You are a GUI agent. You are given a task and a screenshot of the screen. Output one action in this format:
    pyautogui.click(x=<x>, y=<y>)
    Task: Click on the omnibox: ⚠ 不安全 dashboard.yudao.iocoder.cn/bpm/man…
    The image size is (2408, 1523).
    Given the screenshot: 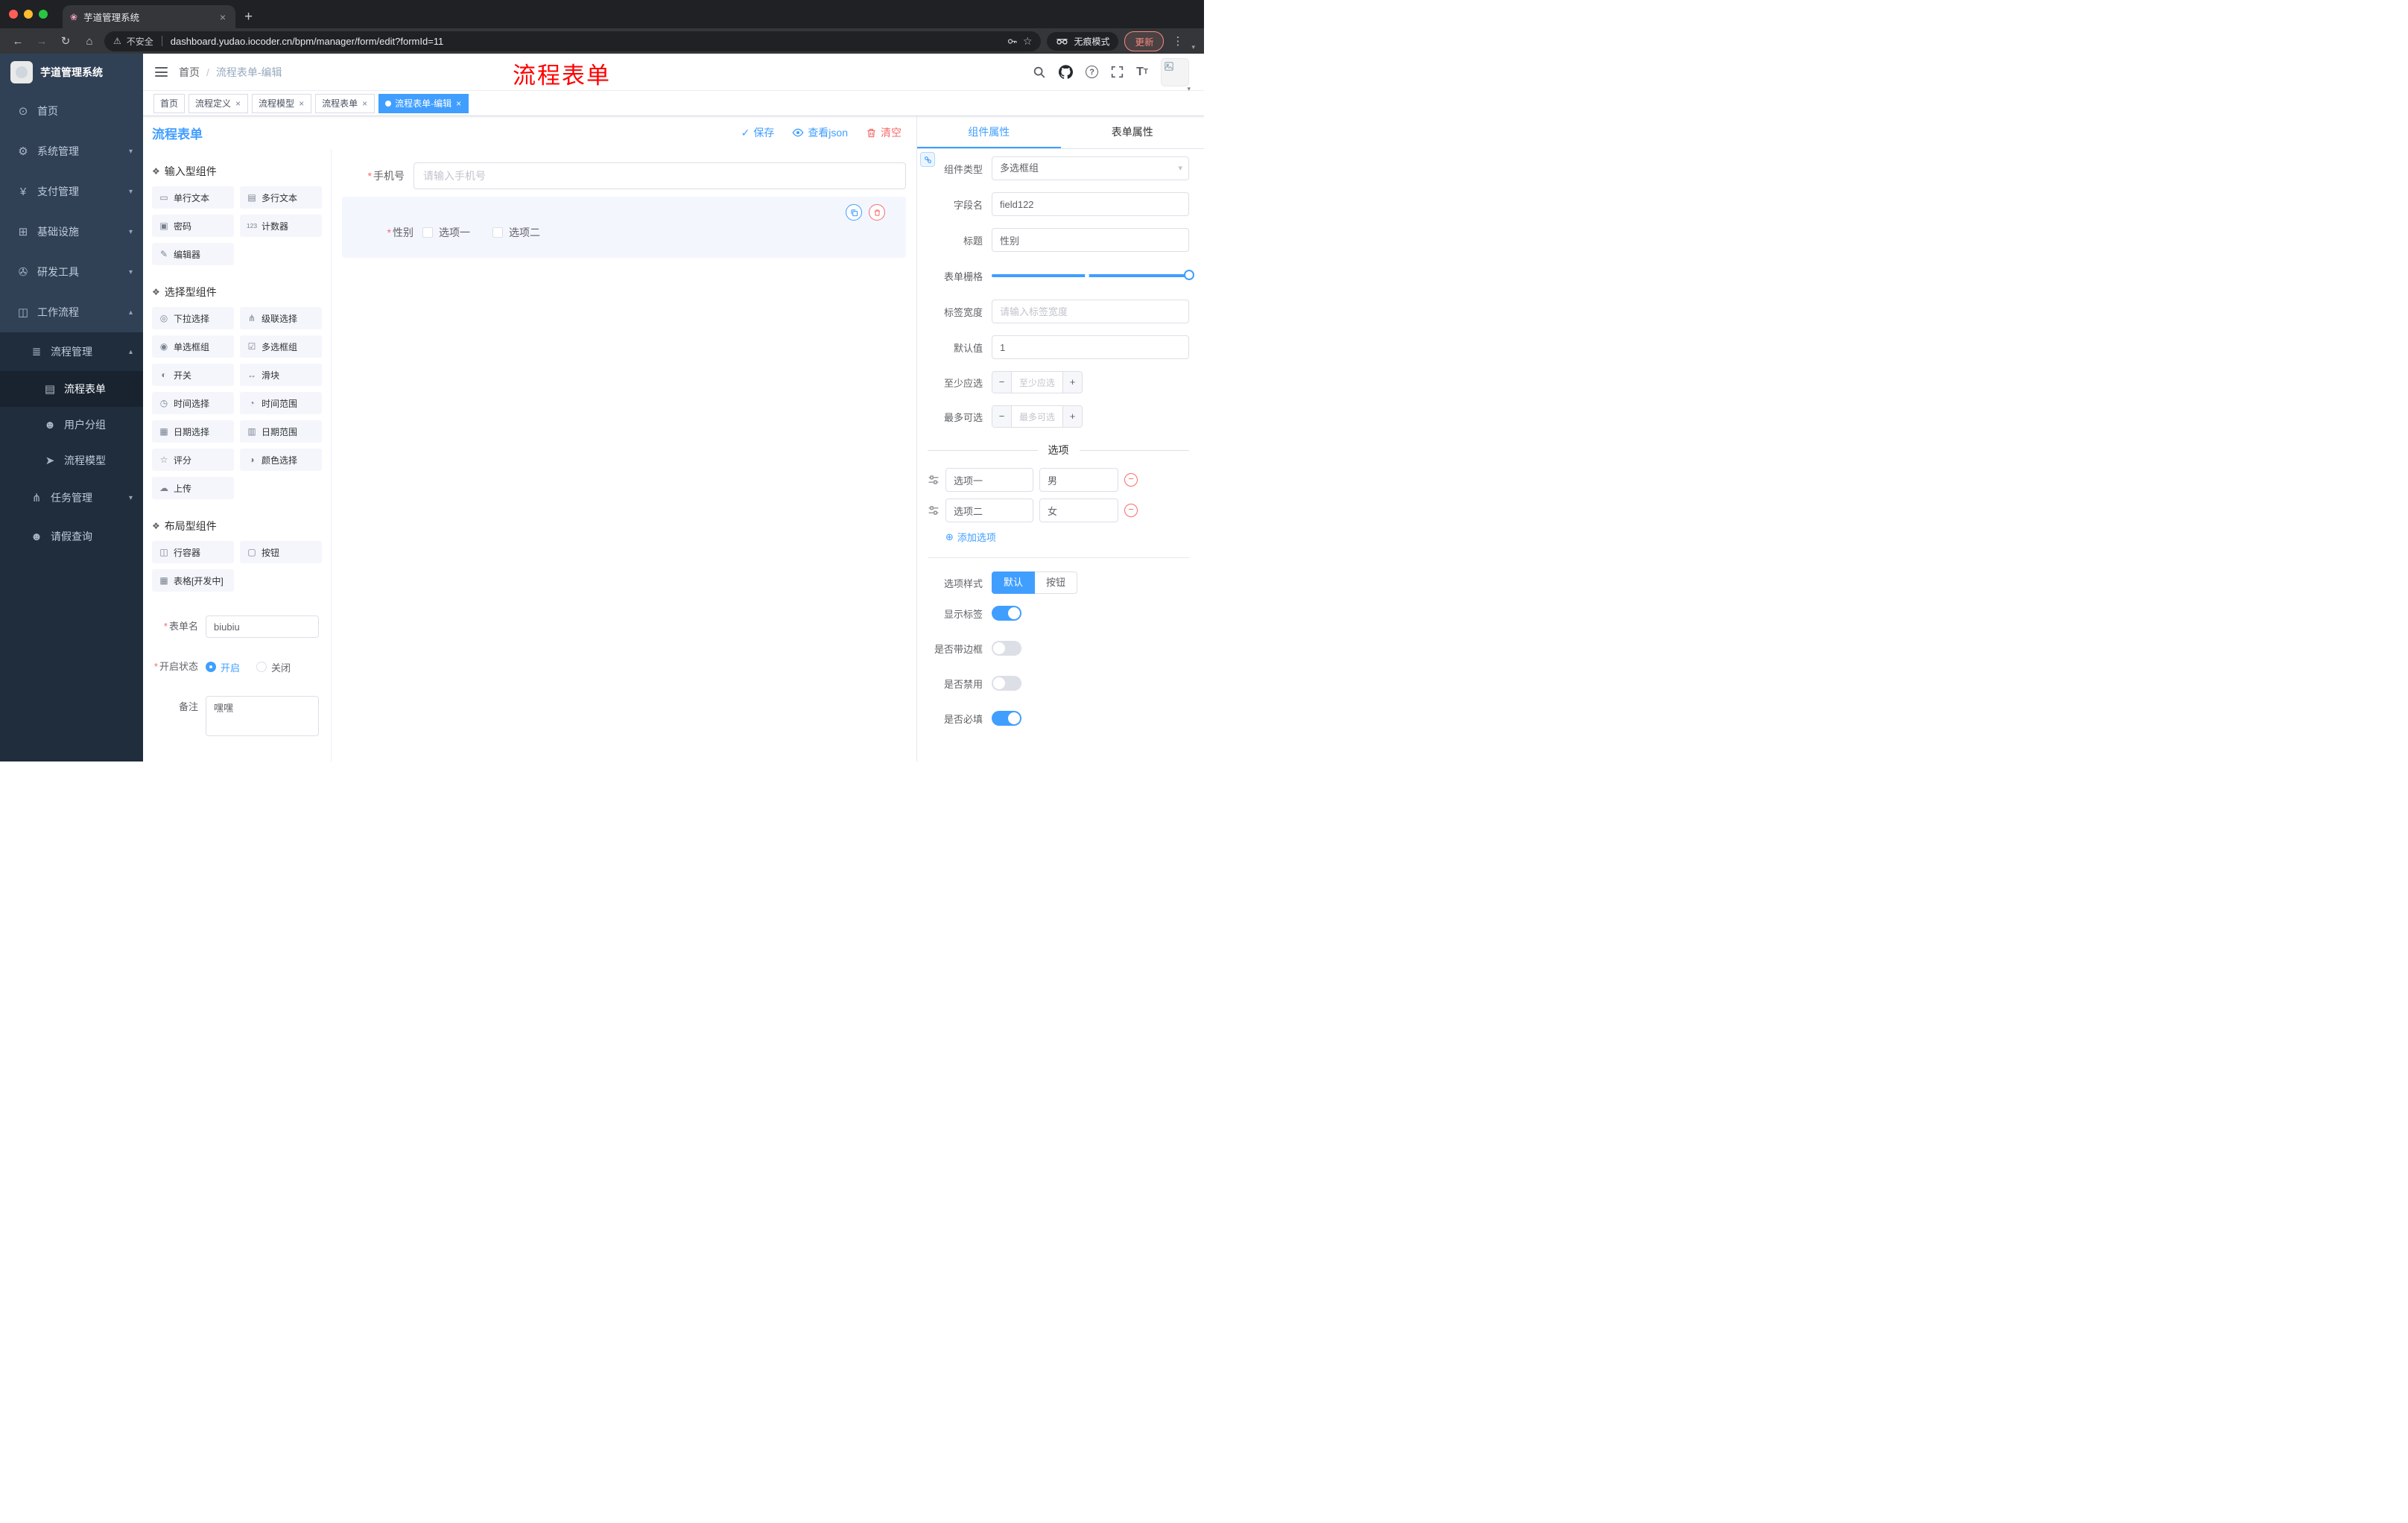 What is the action you would take?
    pyautogui.click(x=573, y=41)
    